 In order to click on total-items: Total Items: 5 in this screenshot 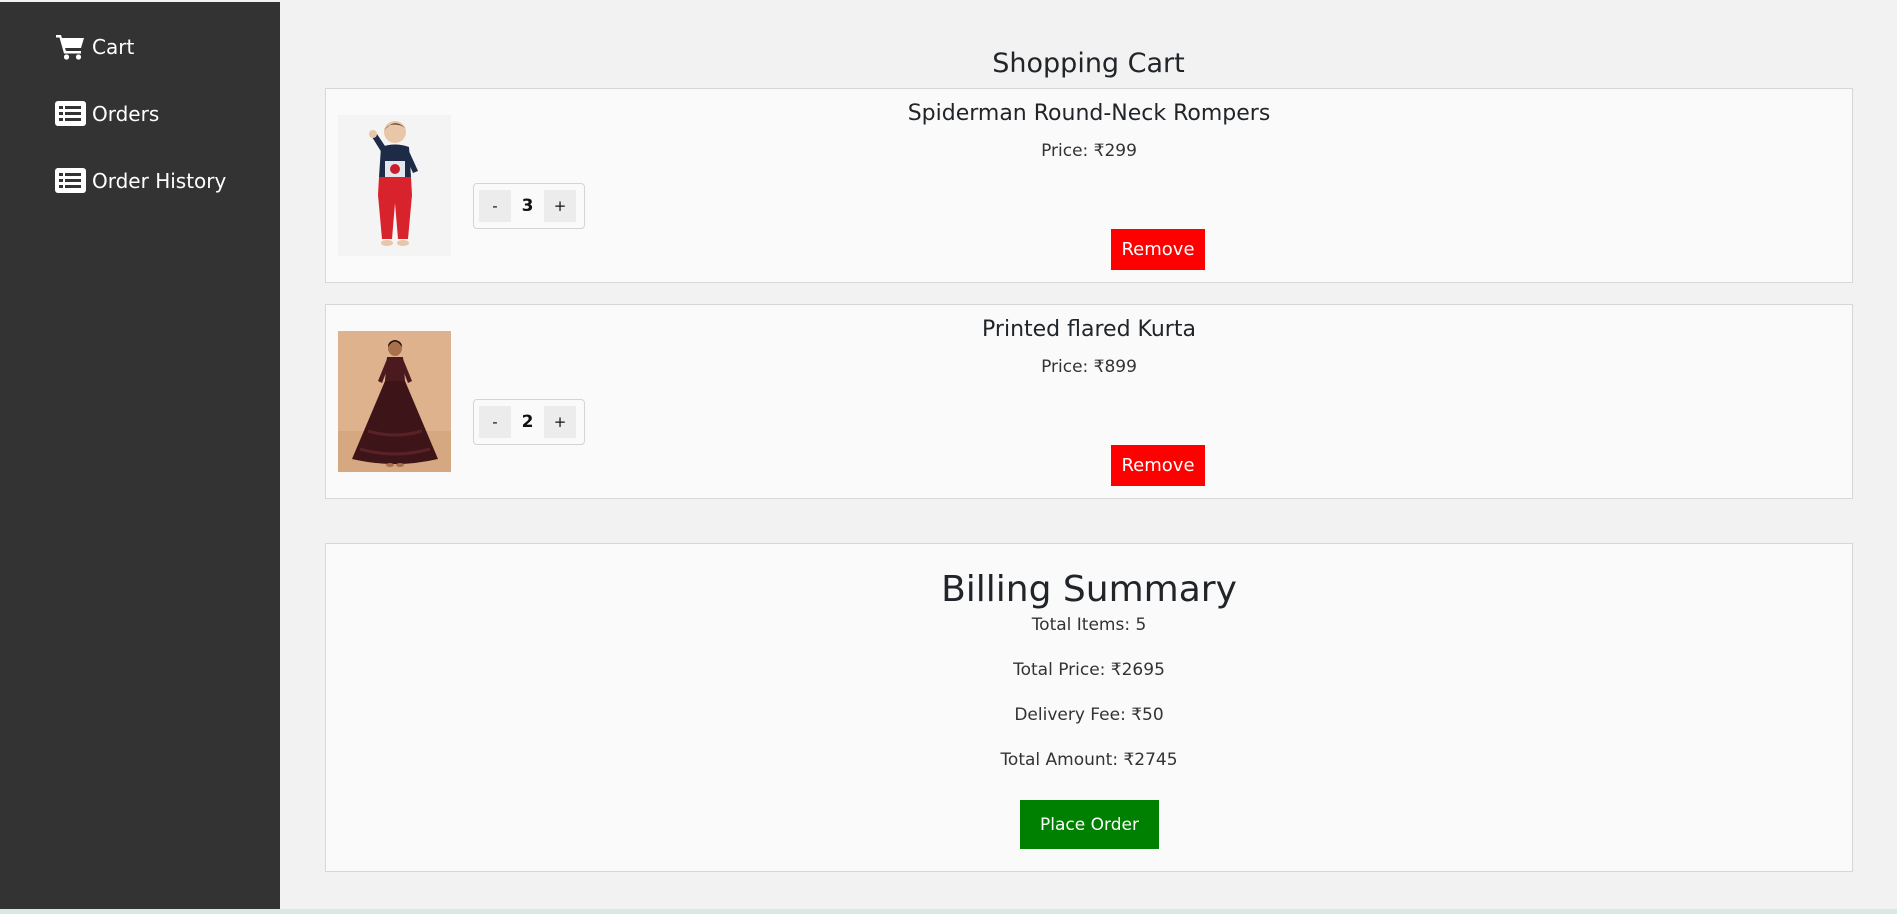, I will do `click(1089, 625)`.